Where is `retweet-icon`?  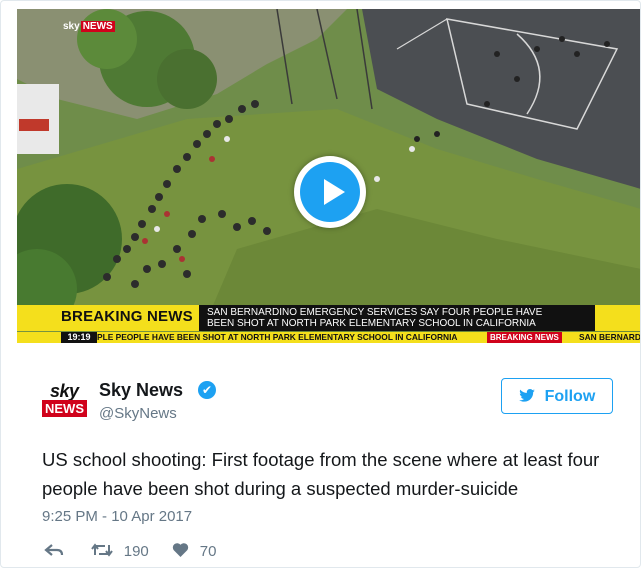 retweet-icon is located at coordinates (104, 550).